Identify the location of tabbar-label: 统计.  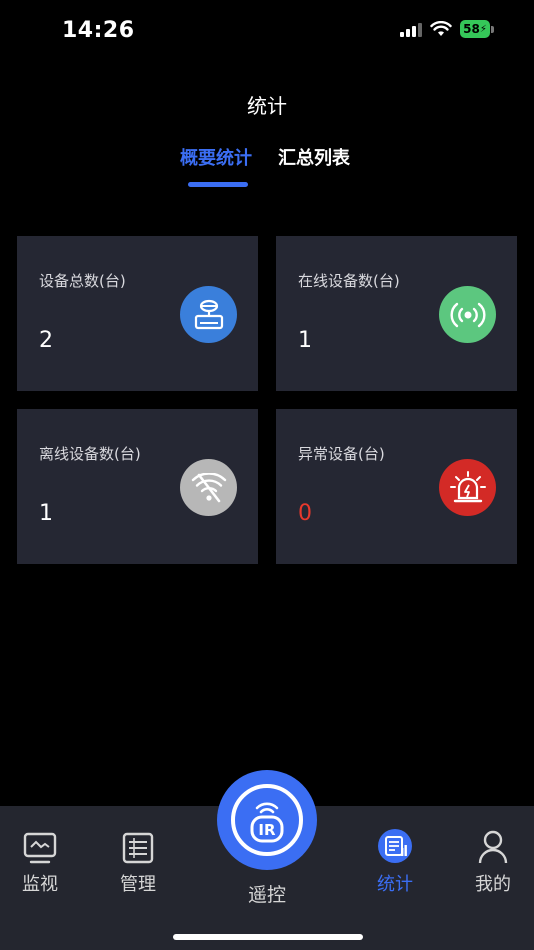
(395, 884).